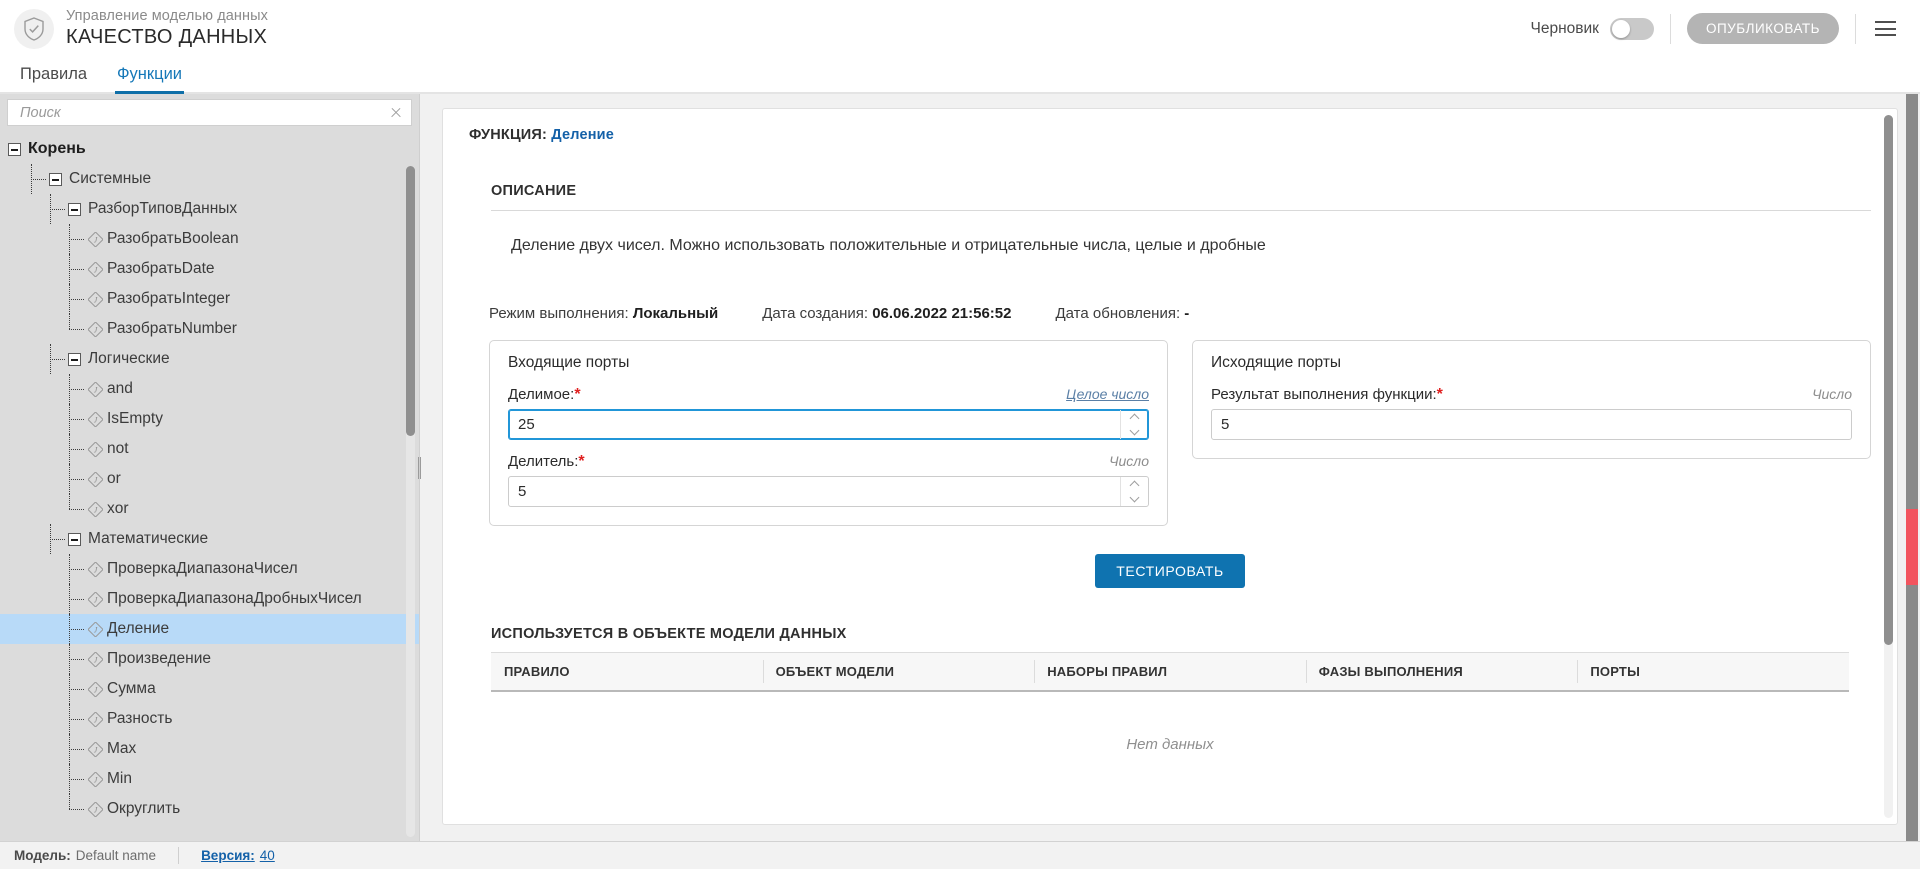 The height and width of the screenshot is (869, 1920). Describe the element at coordinates (1129, 461) in the screenshot. I see `port-type-label: Число` at that location.